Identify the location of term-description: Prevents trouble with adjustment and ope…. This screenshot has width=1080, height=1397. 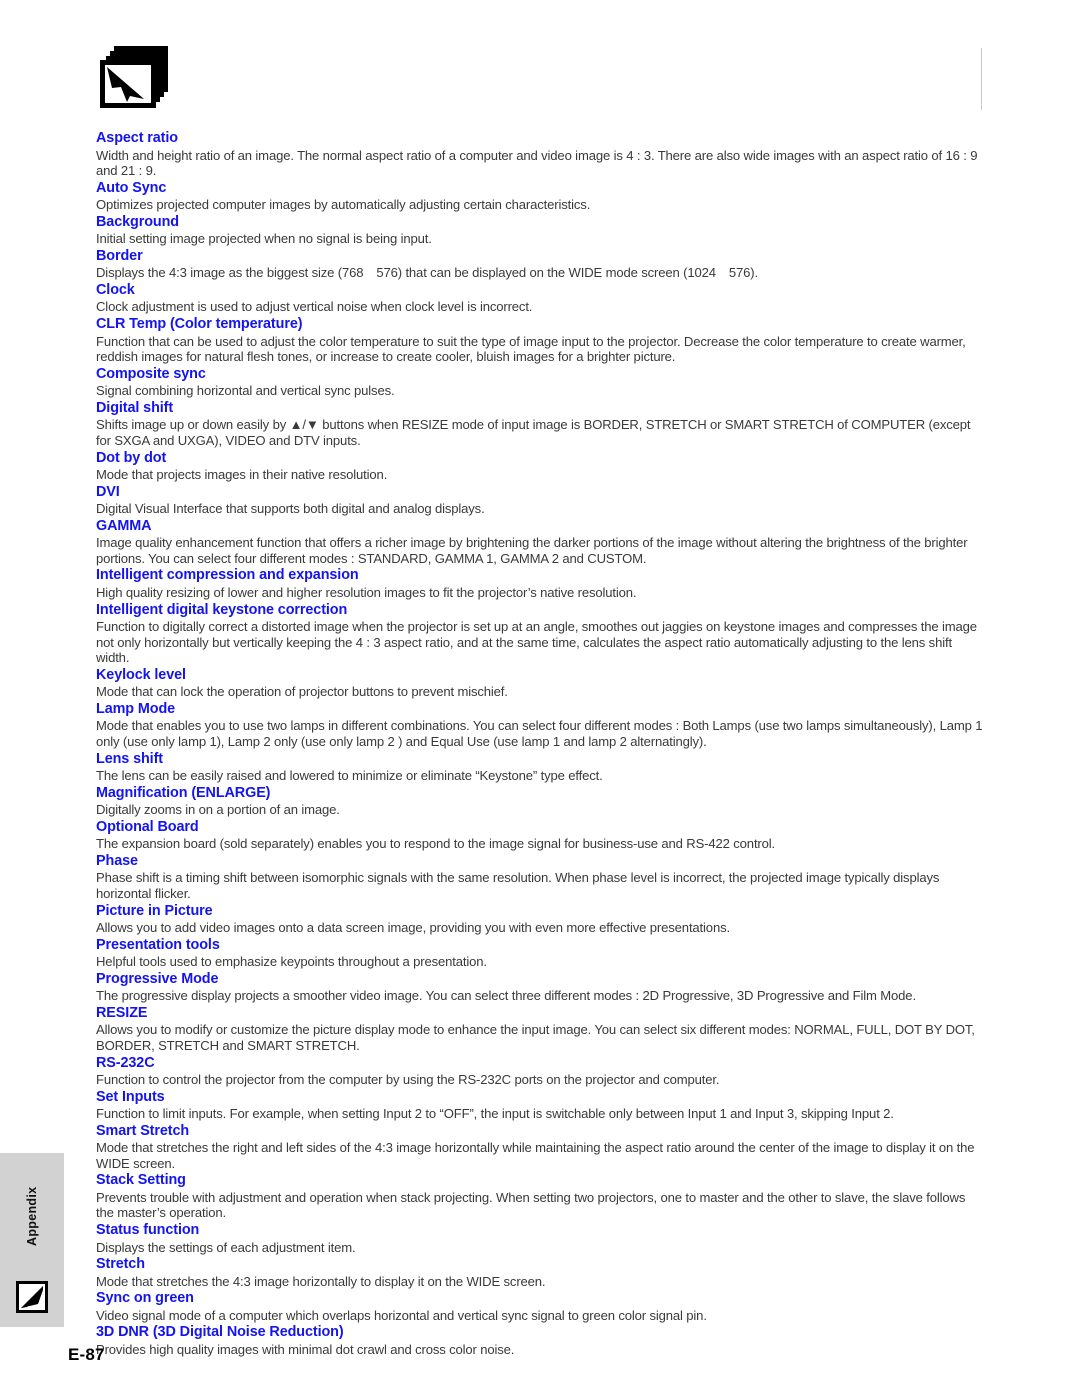
(531, 1205).